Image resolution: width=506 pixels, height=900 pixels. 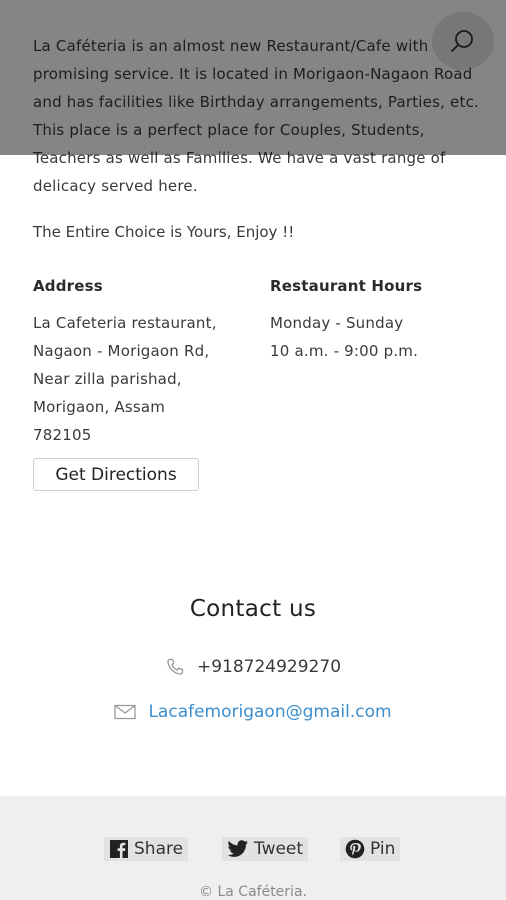 I want to click on twitter-icon, so click(x=237, y=848).